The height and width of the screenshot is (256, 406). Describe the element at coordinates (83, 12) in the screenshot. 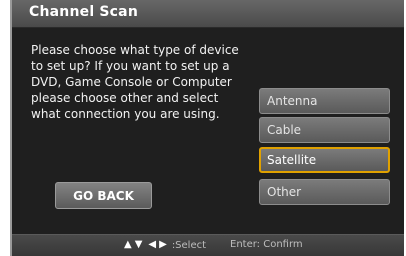

I see `dialog-title: Channel Scan` at that location.